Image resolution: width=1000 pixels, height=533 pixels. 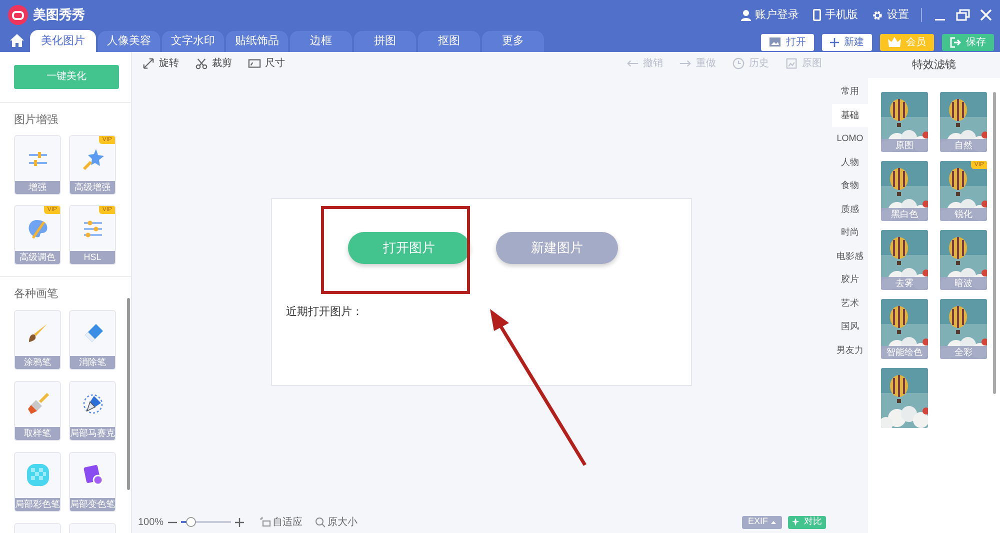 I want to click on category-tab: 电影感, so click(x=850, y=256).